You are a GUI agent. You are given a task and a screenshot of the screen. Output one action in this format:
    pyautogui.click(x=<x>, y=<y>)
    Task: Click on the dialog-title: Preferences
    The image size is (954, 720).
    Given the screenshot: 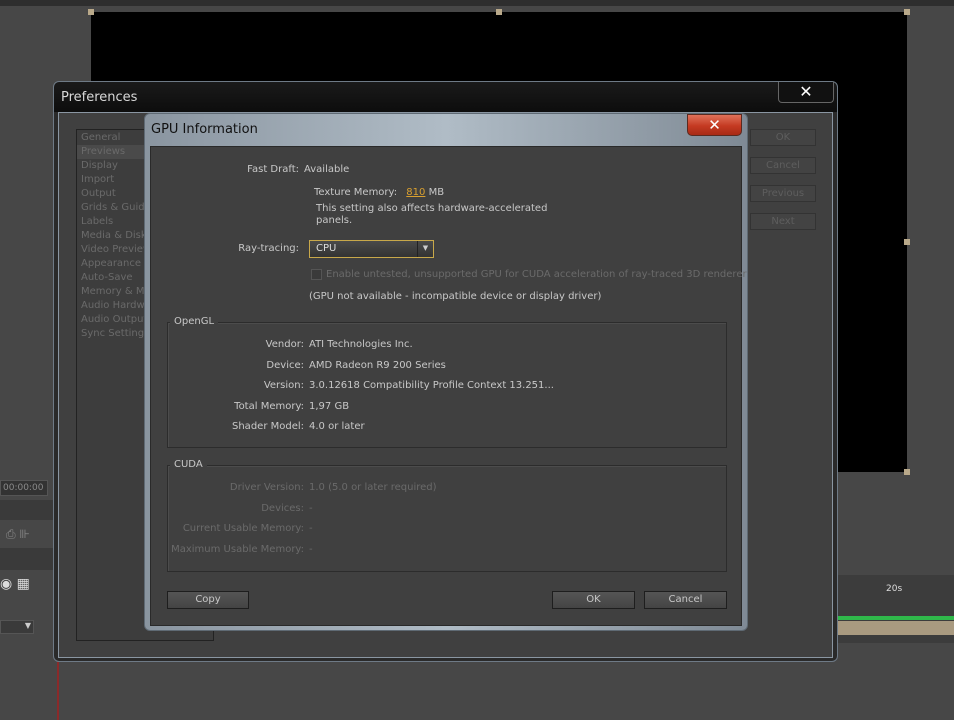 What is the action you would take?
    pyautogui.click(x=99, y=97)
    